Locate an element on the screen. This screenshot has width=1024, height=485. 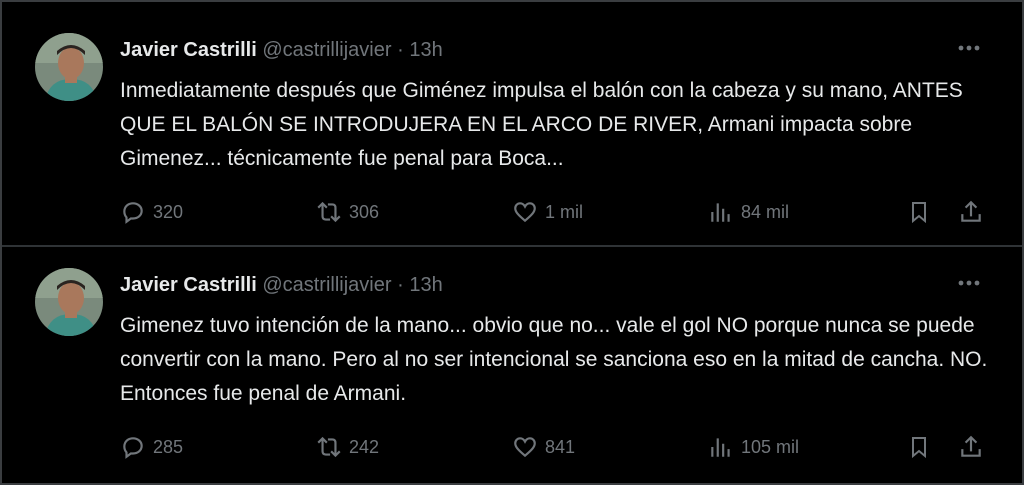
reply-button: 285 is located at coordinates (150, 447).